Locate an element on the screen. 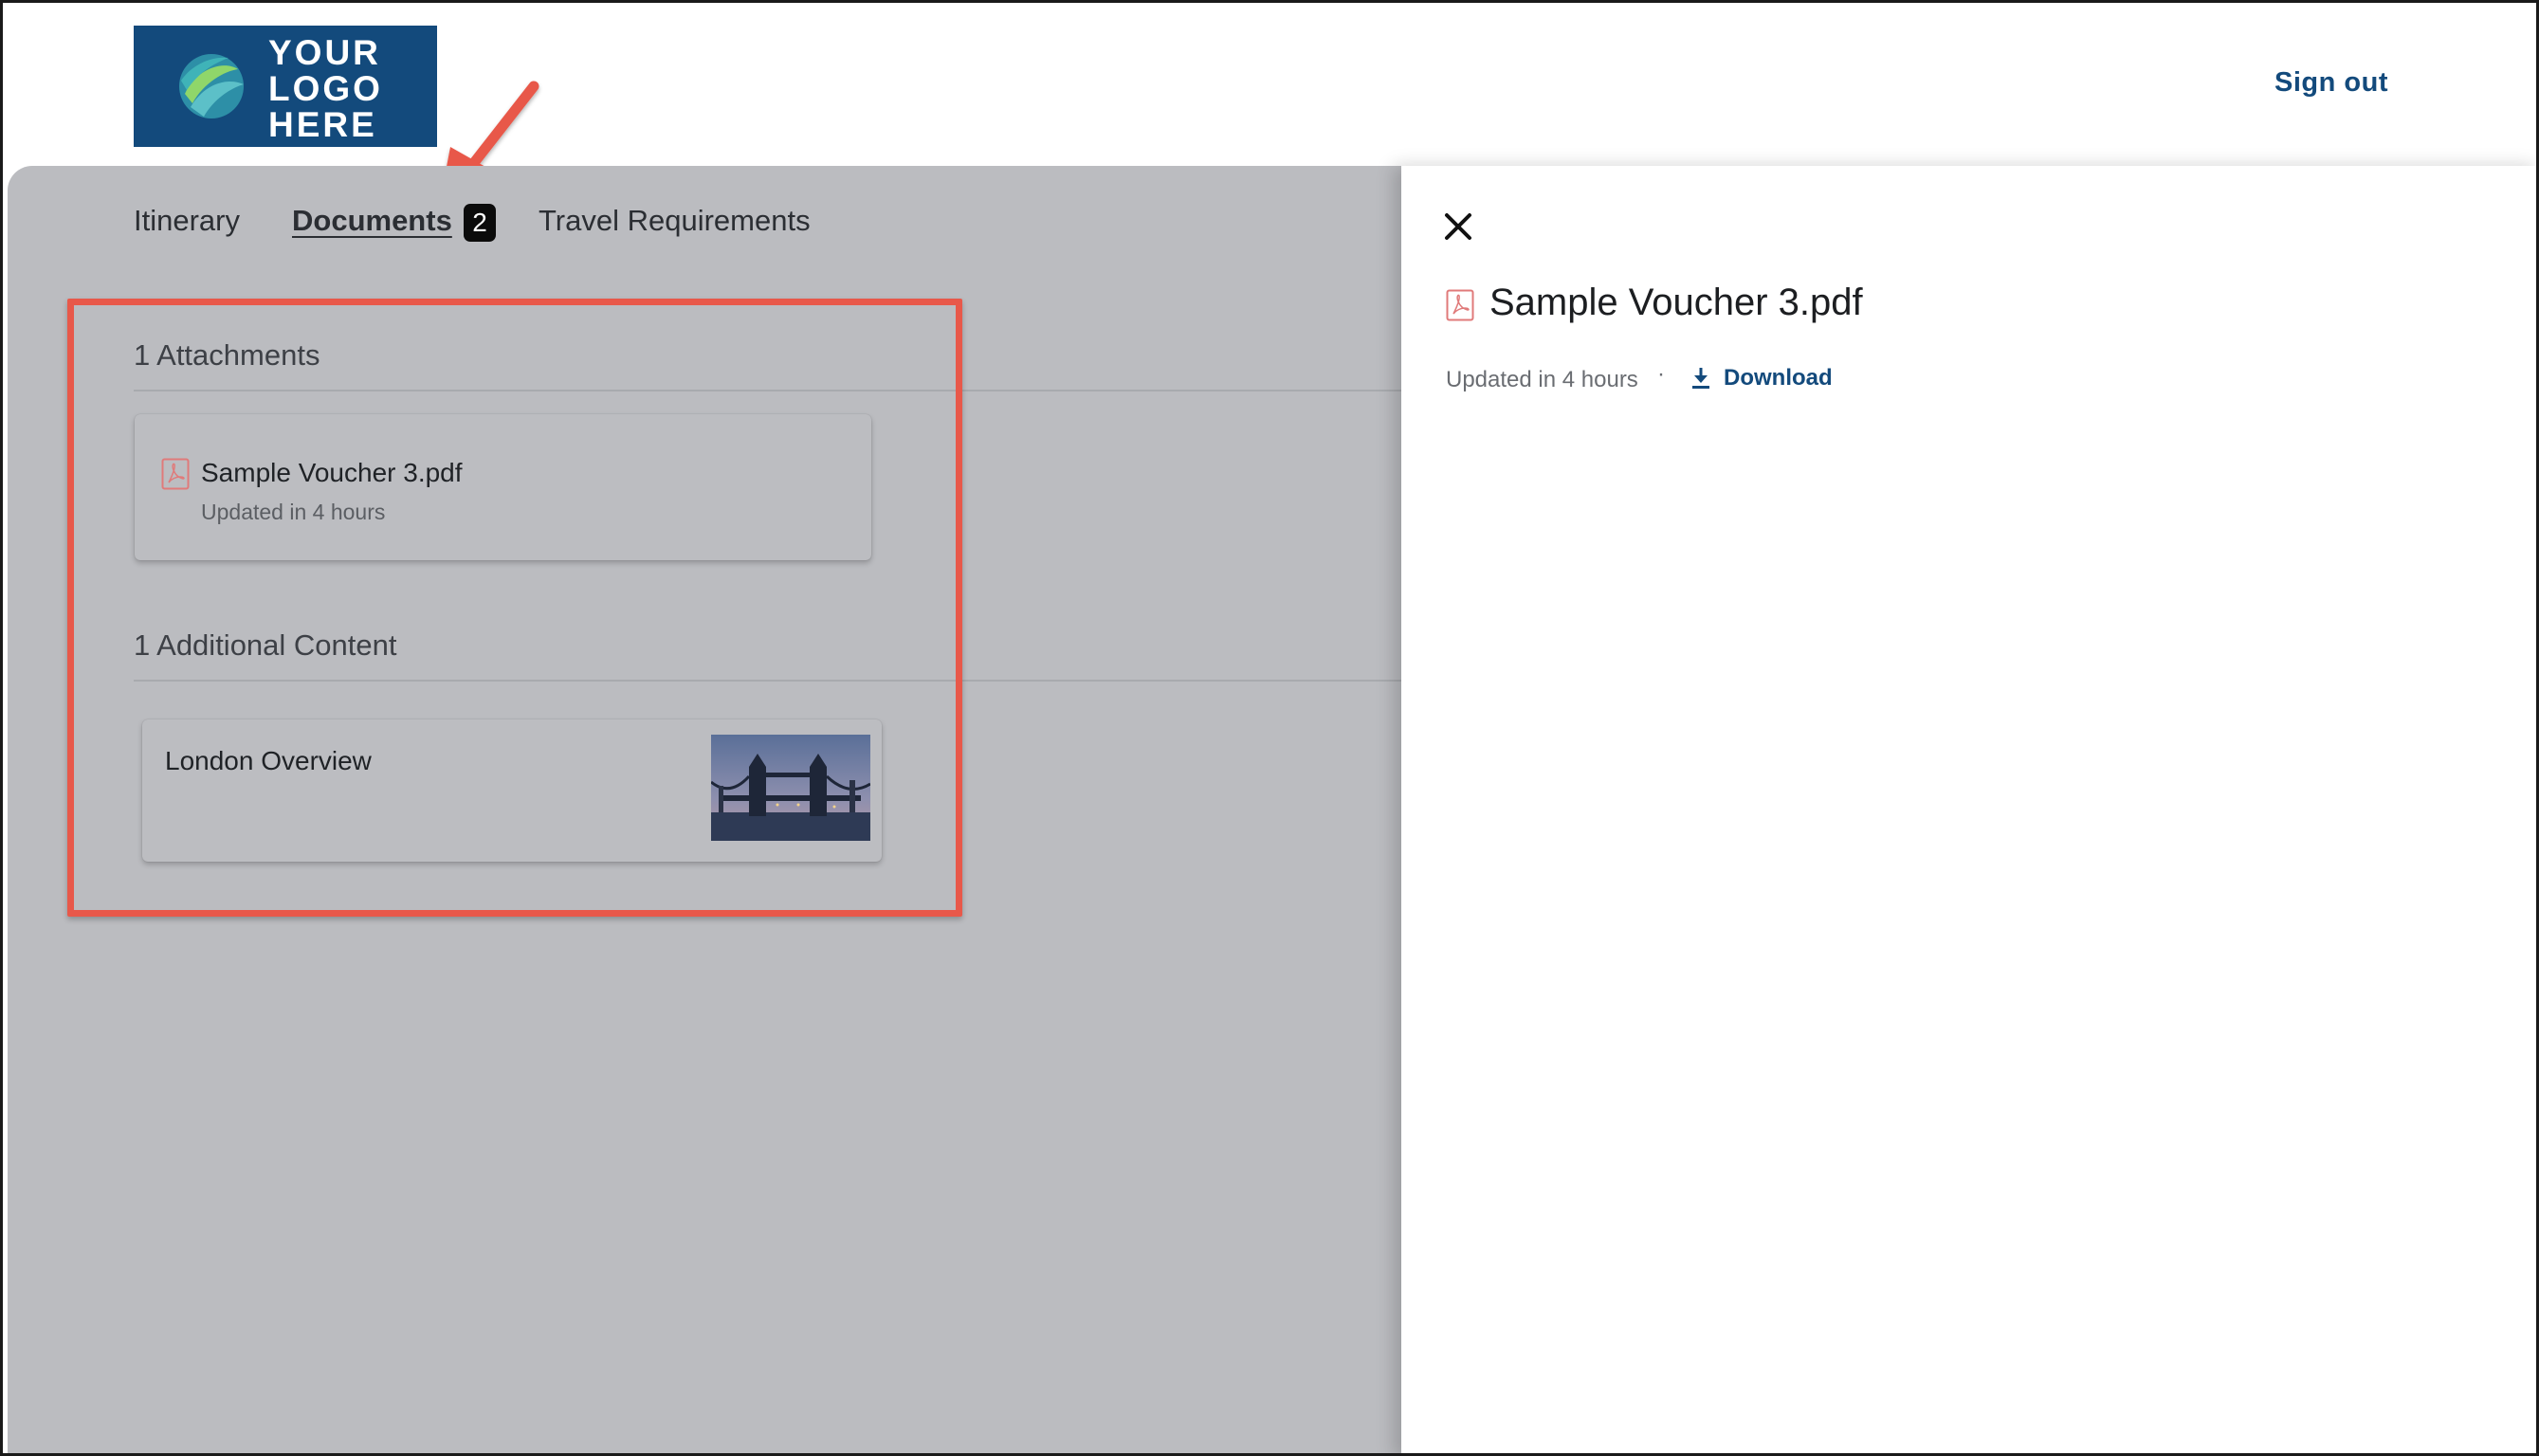 The width and height of the screenshot is (2539, 1456). tower-bridge-thumbnail is located at coordinates (790, 788).